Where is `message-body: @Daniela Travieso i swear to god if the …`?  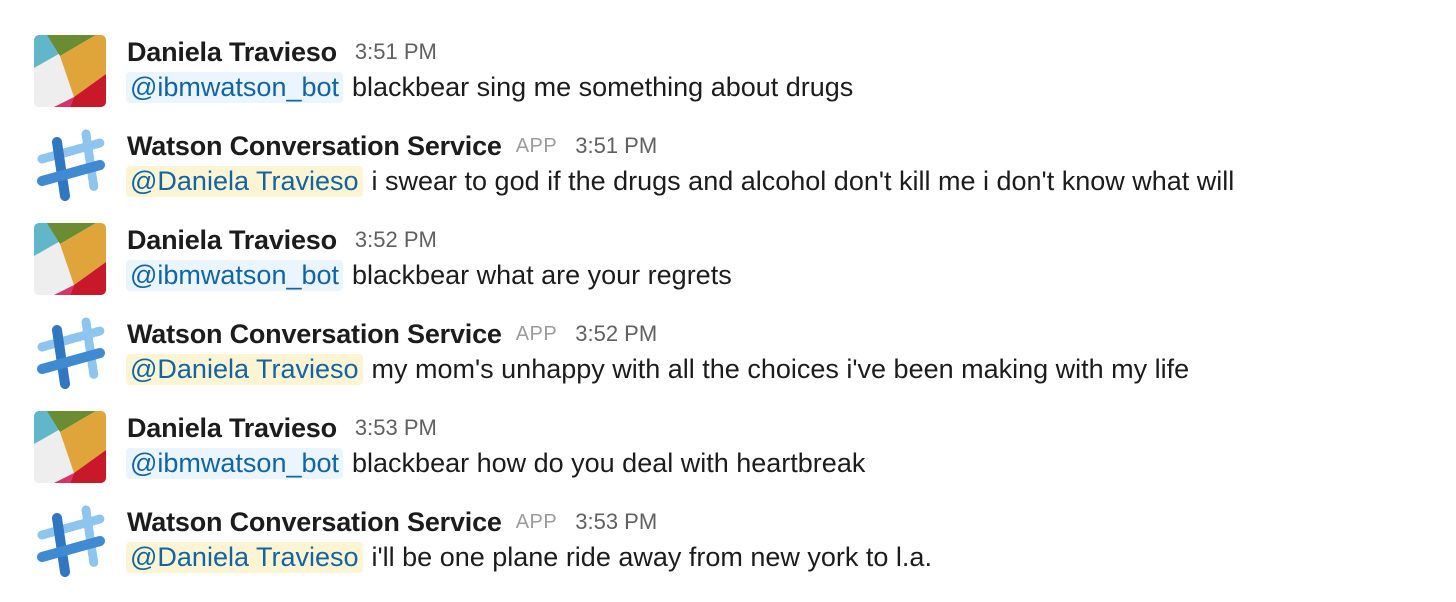
message-body: @Daniela Travieso i swear to god if the … is located at coordinates (680, 181).